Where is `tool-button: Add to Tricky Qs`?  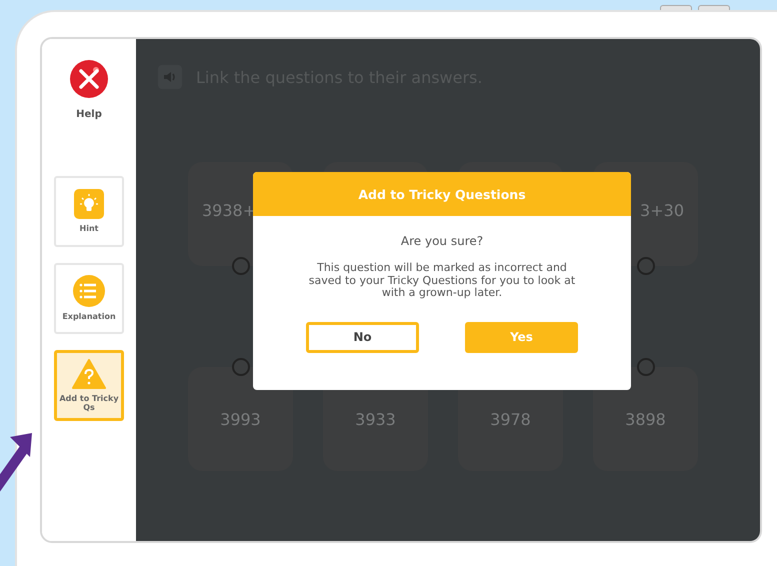 tool-button: Add to Tricky Qs is located at coordinates (89, 385).